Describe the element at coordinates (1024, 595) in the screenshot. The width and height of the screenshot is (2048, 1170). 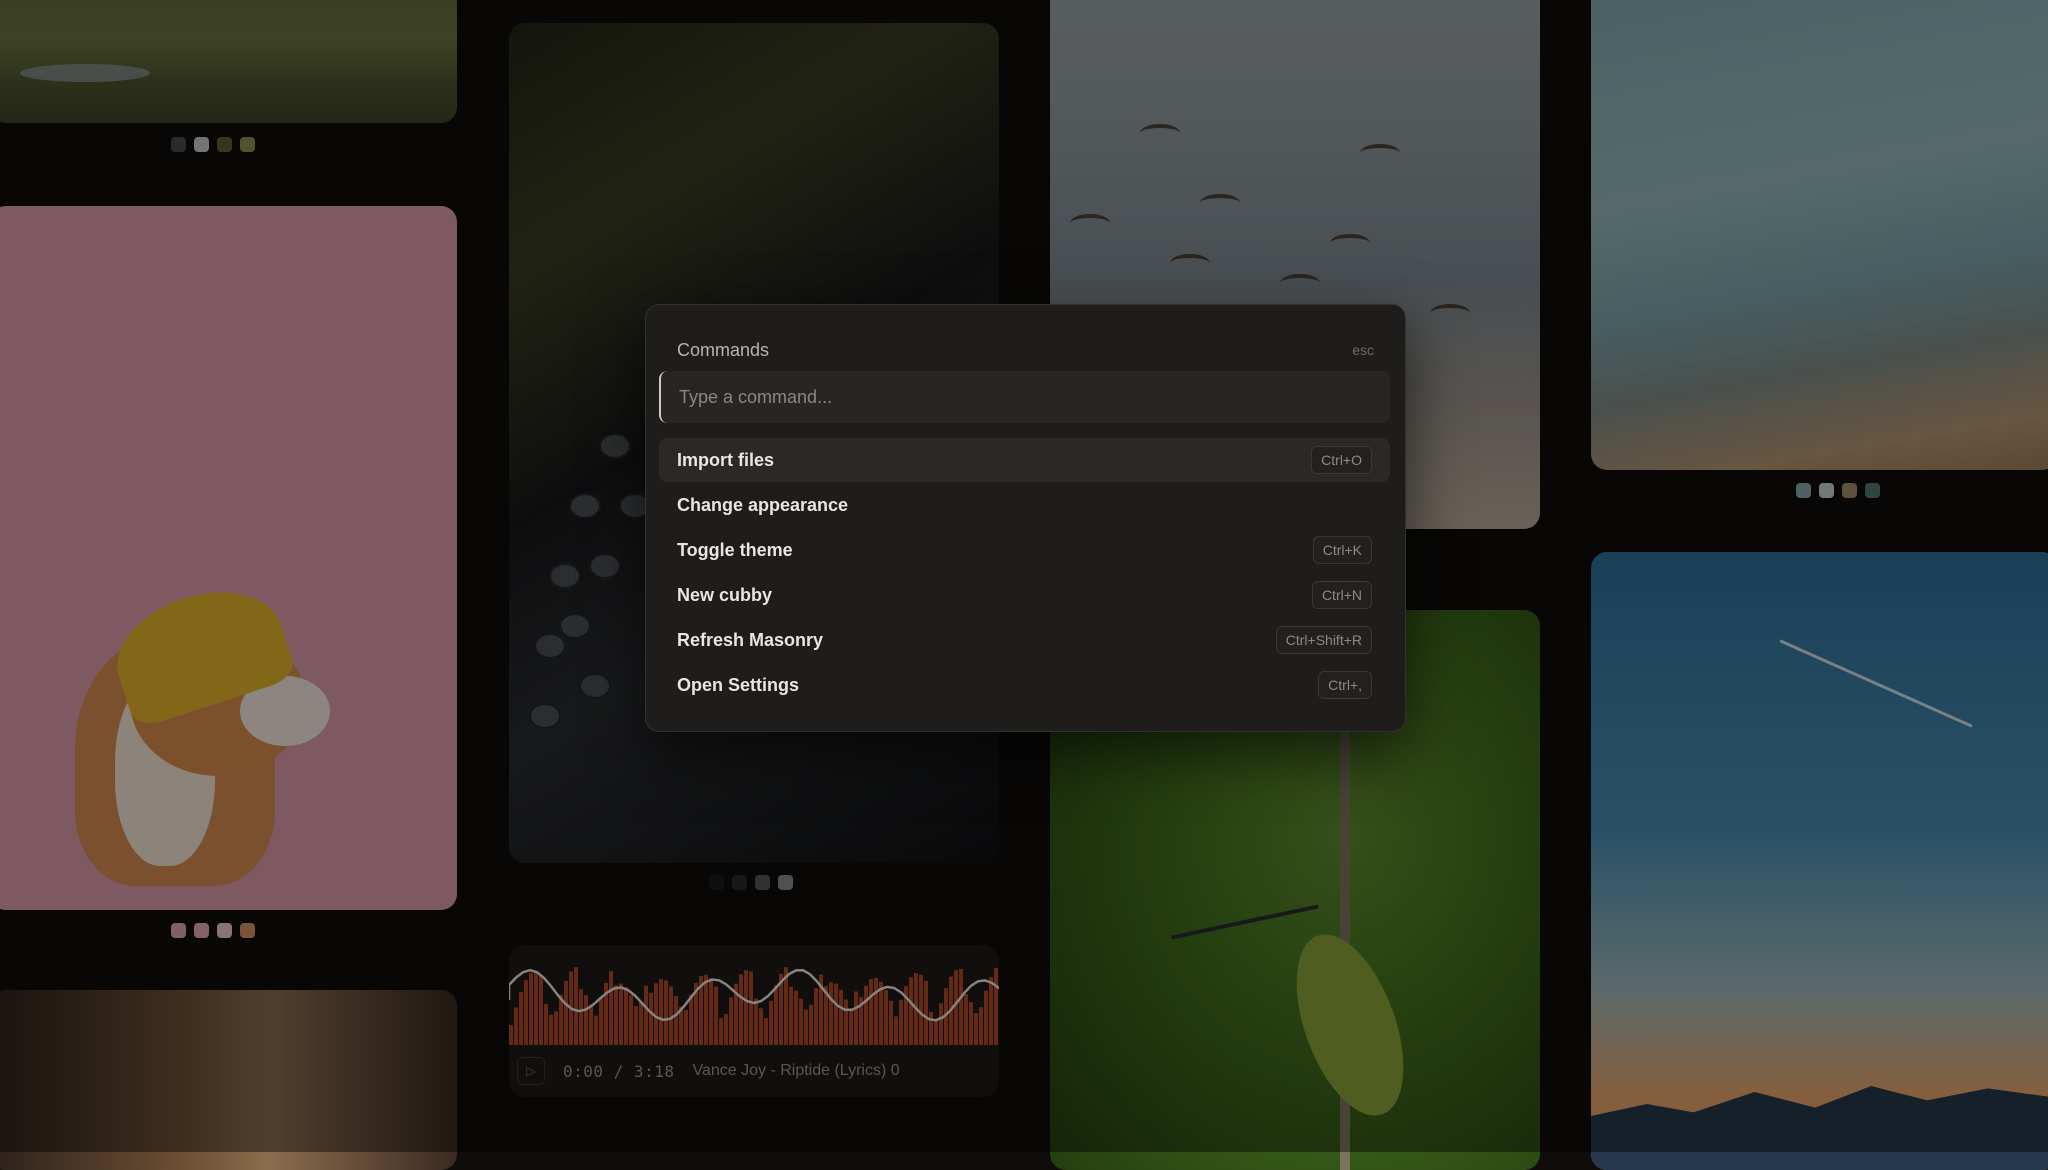
I see `command-new-cubby: New cubby Ctrl+N` at that location.